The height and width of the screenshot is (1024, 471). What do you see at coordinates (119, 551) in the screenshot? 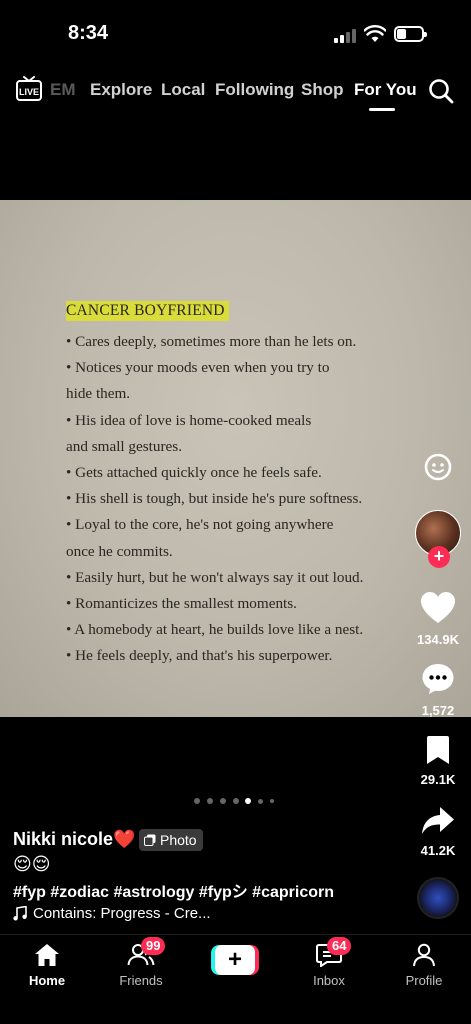
I see `photo-line: once he commits.` at bounding box center [119, 551].